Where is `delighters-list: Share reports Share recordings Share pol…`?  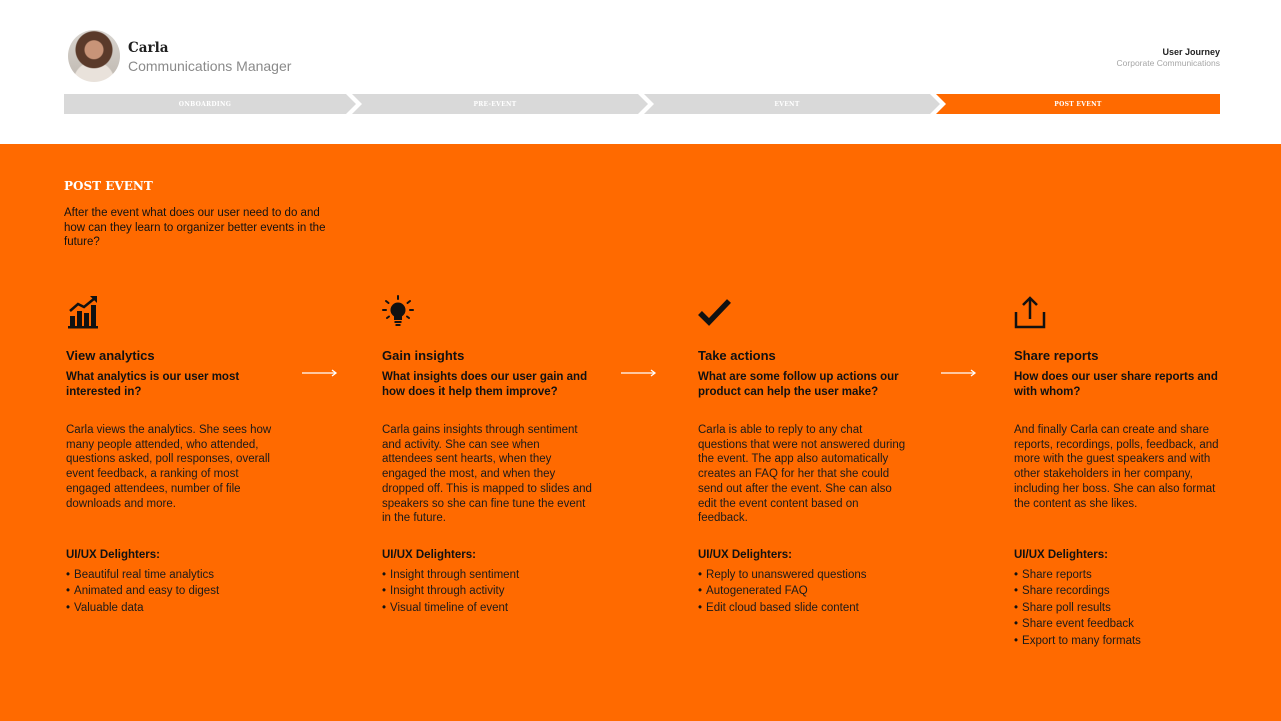
delighters-list: Share reports Share recordings Share pol… is located at coordinates (1077, 608).